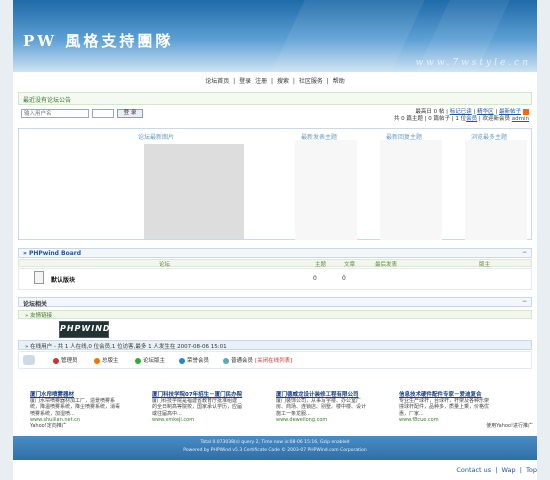  Describe the element at coordinates (39, 316) in the screenshot. I see `friend-links-label: » 友情链接` at that location.